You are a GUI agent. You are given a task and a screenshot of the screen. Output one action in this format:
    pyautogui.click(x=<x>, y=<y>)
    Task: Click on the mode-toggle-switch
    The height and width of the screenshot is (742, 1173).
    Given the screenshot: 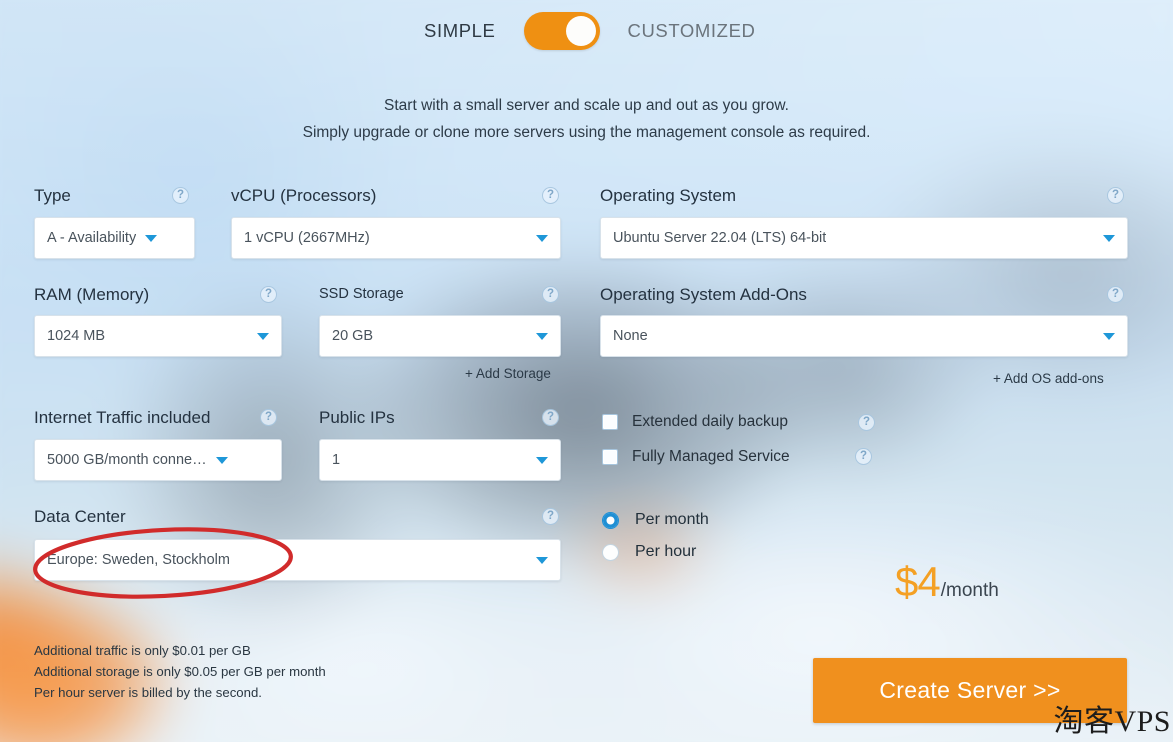 What is the action you would take?
    pyautogui.click(x=561, y=31)
    